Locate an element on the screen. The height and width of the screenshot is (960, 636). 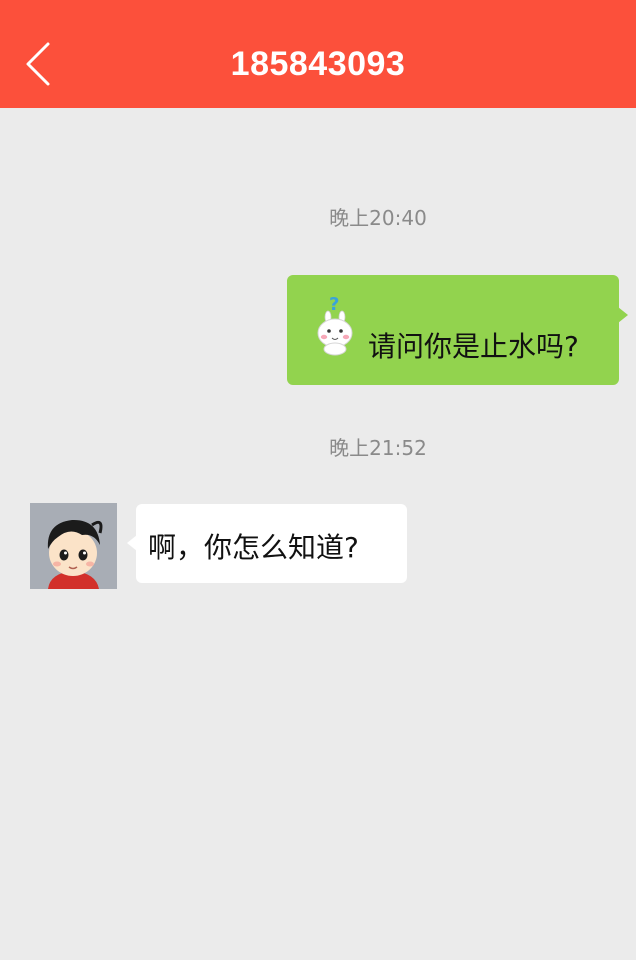
avatar is located at coordinates (73, 546).